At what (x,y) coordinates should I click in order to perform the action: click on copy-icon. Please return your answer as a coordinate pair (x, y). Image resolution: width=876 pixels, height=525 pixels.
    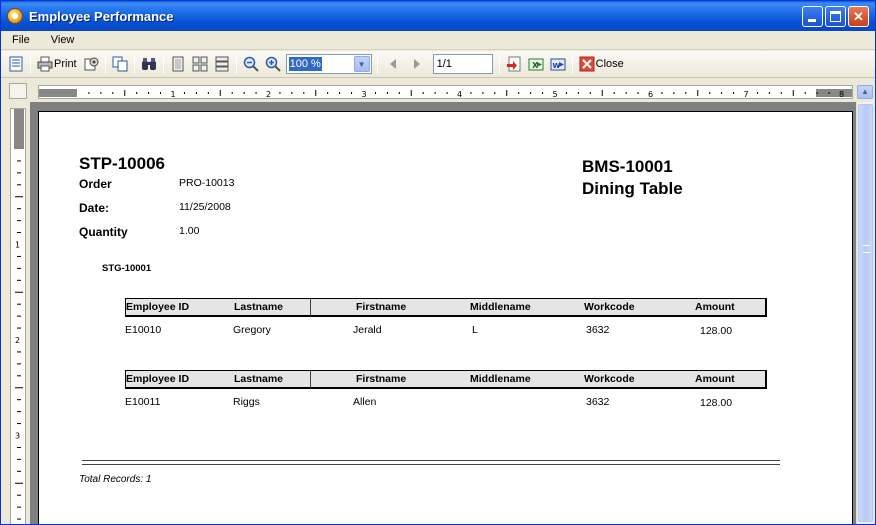
    Looking at the image, I should click on (120, 64).